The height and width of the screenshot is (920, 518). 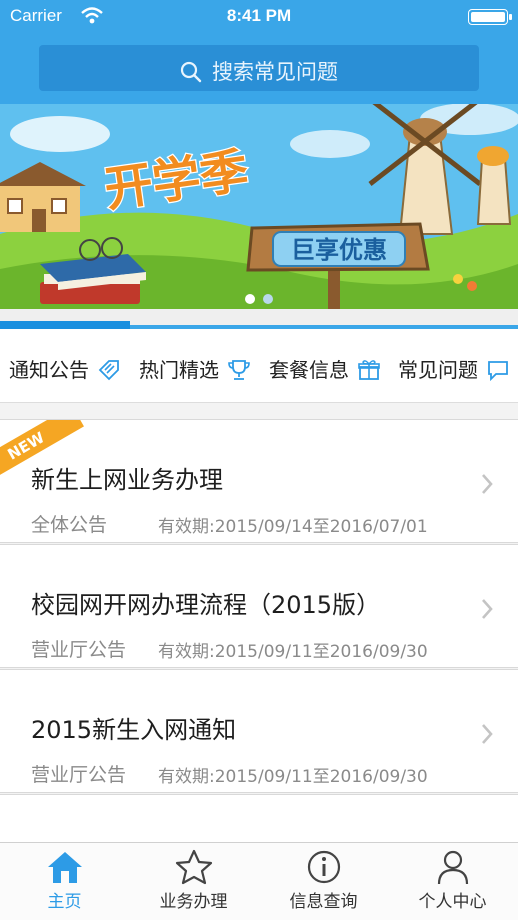 I want to click on search-placeholder: 搜索常见问题, so click(x=275, y=72).